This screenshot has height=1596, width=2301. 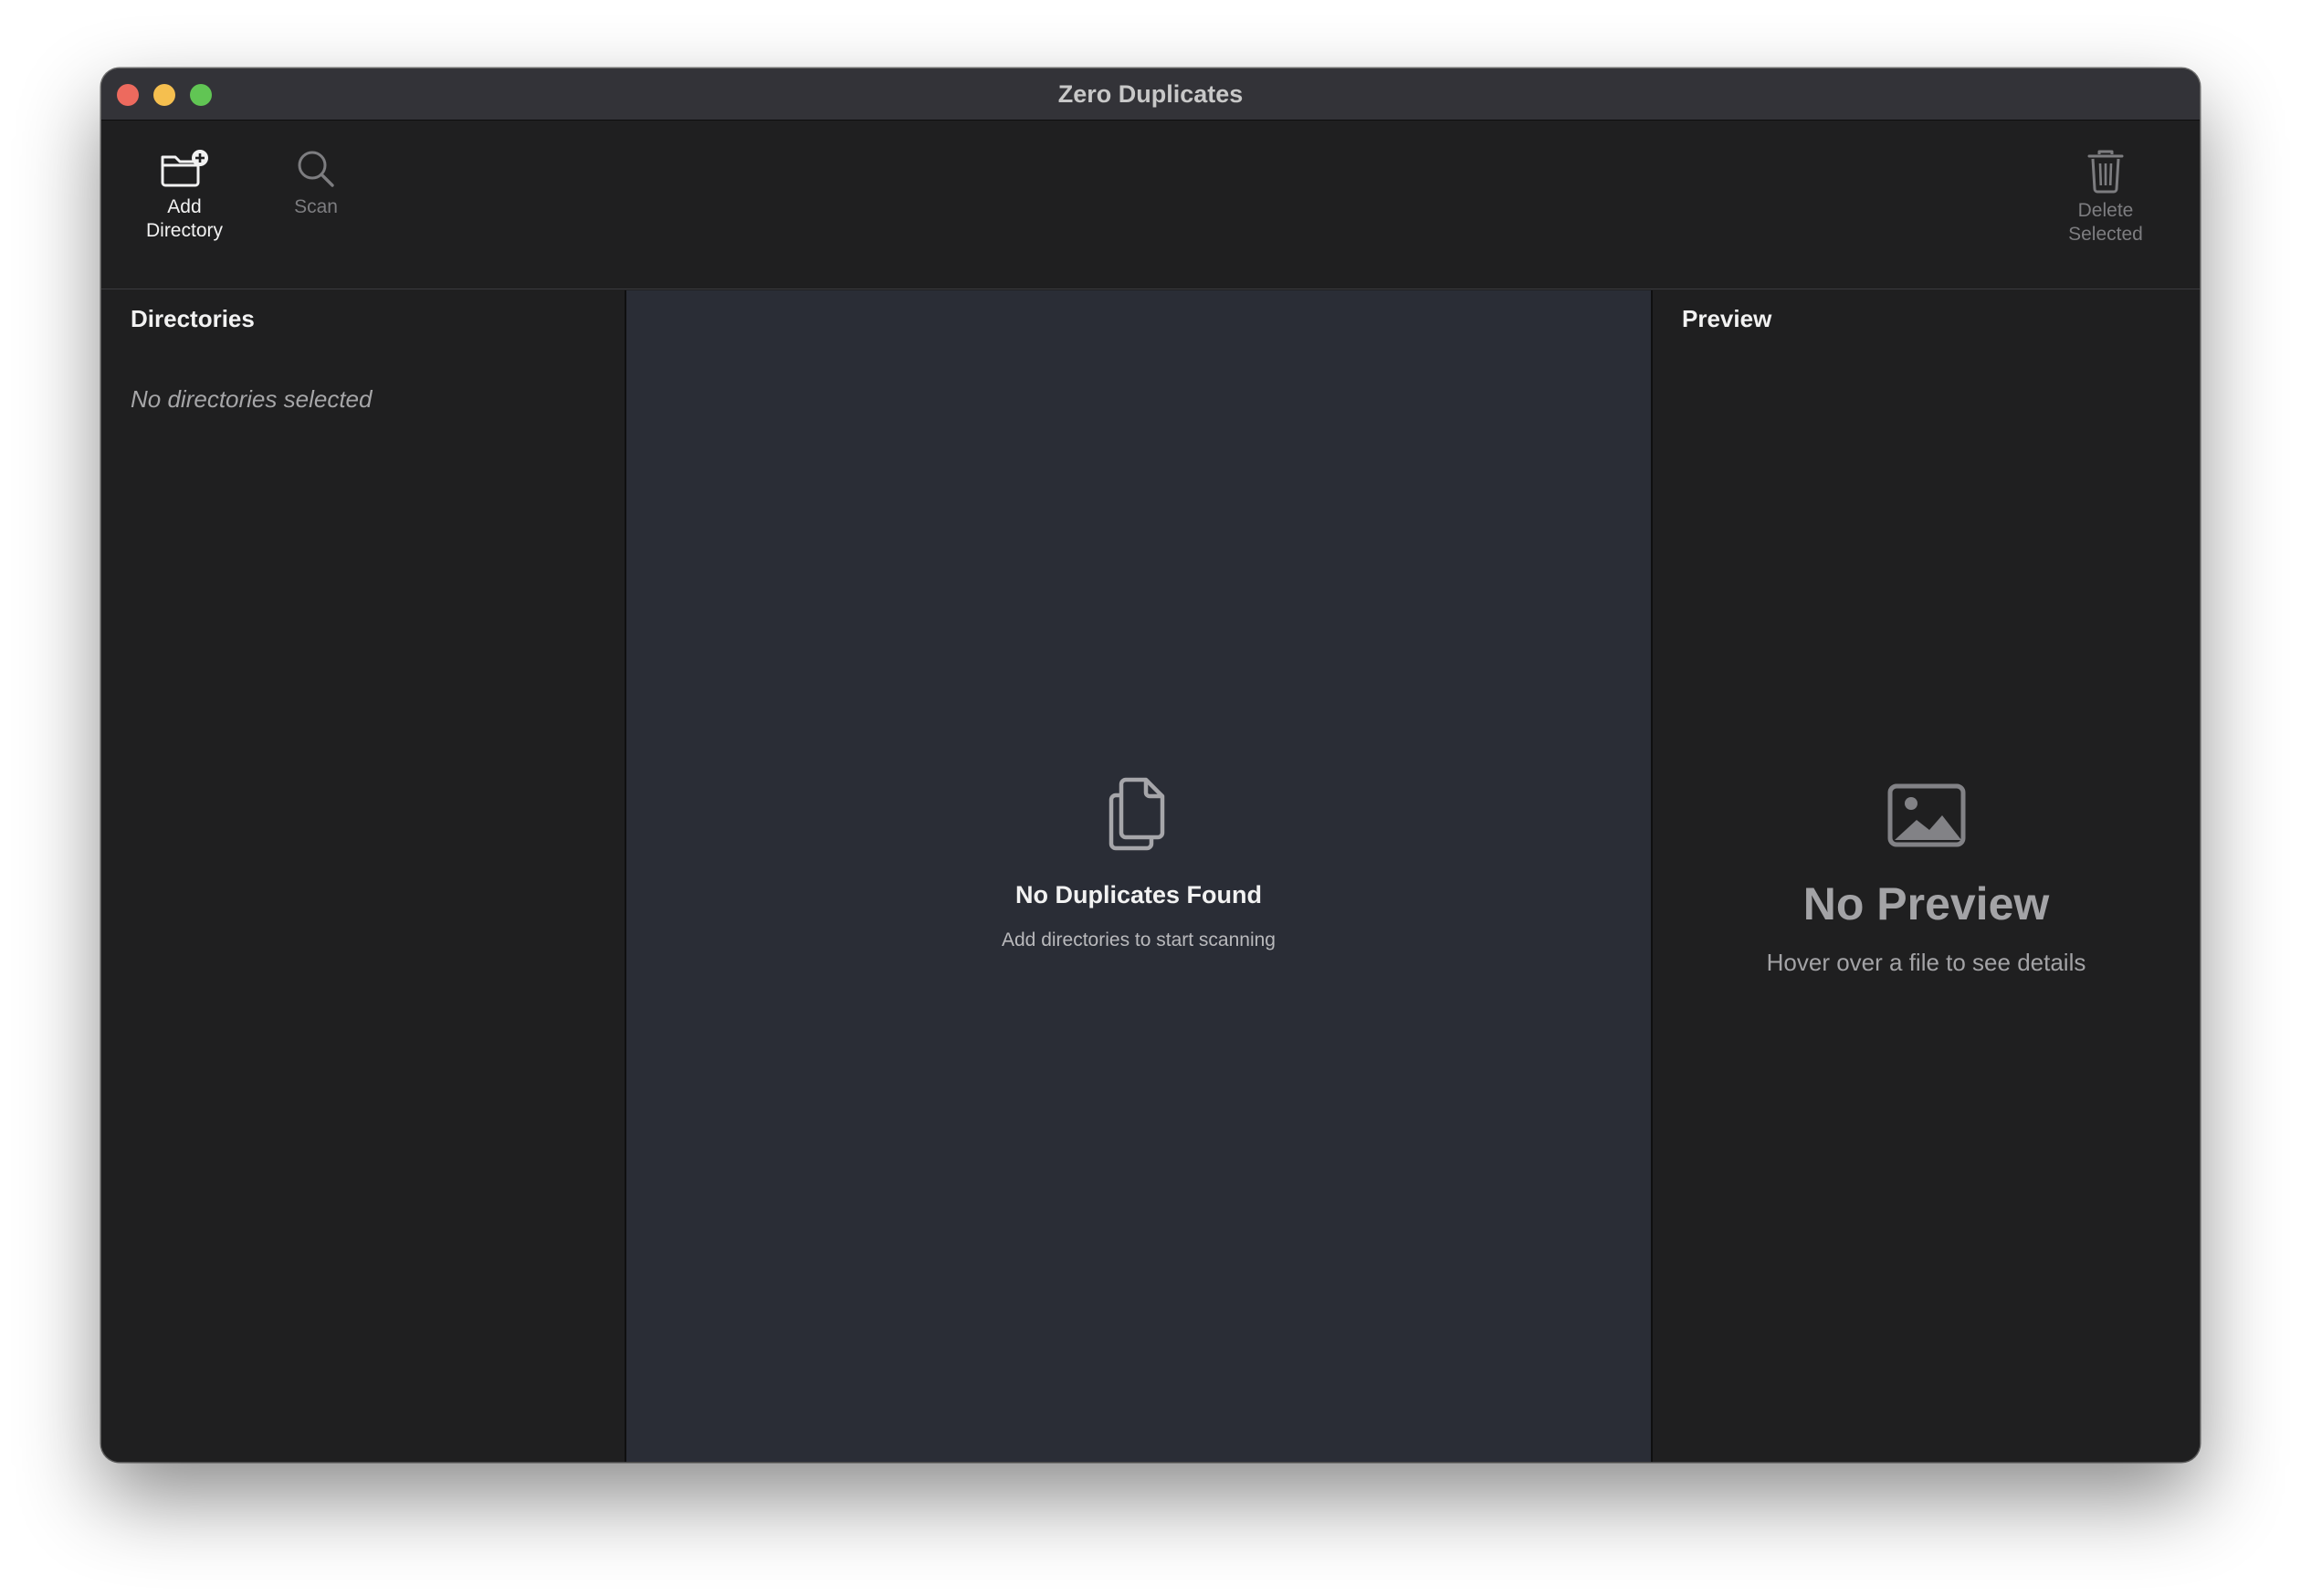 What do you see at coordinates (1138, 894) in the screenshot?
I see `no-duplicates-title: No Duplicates Found` at bounding box center [1138, 894].